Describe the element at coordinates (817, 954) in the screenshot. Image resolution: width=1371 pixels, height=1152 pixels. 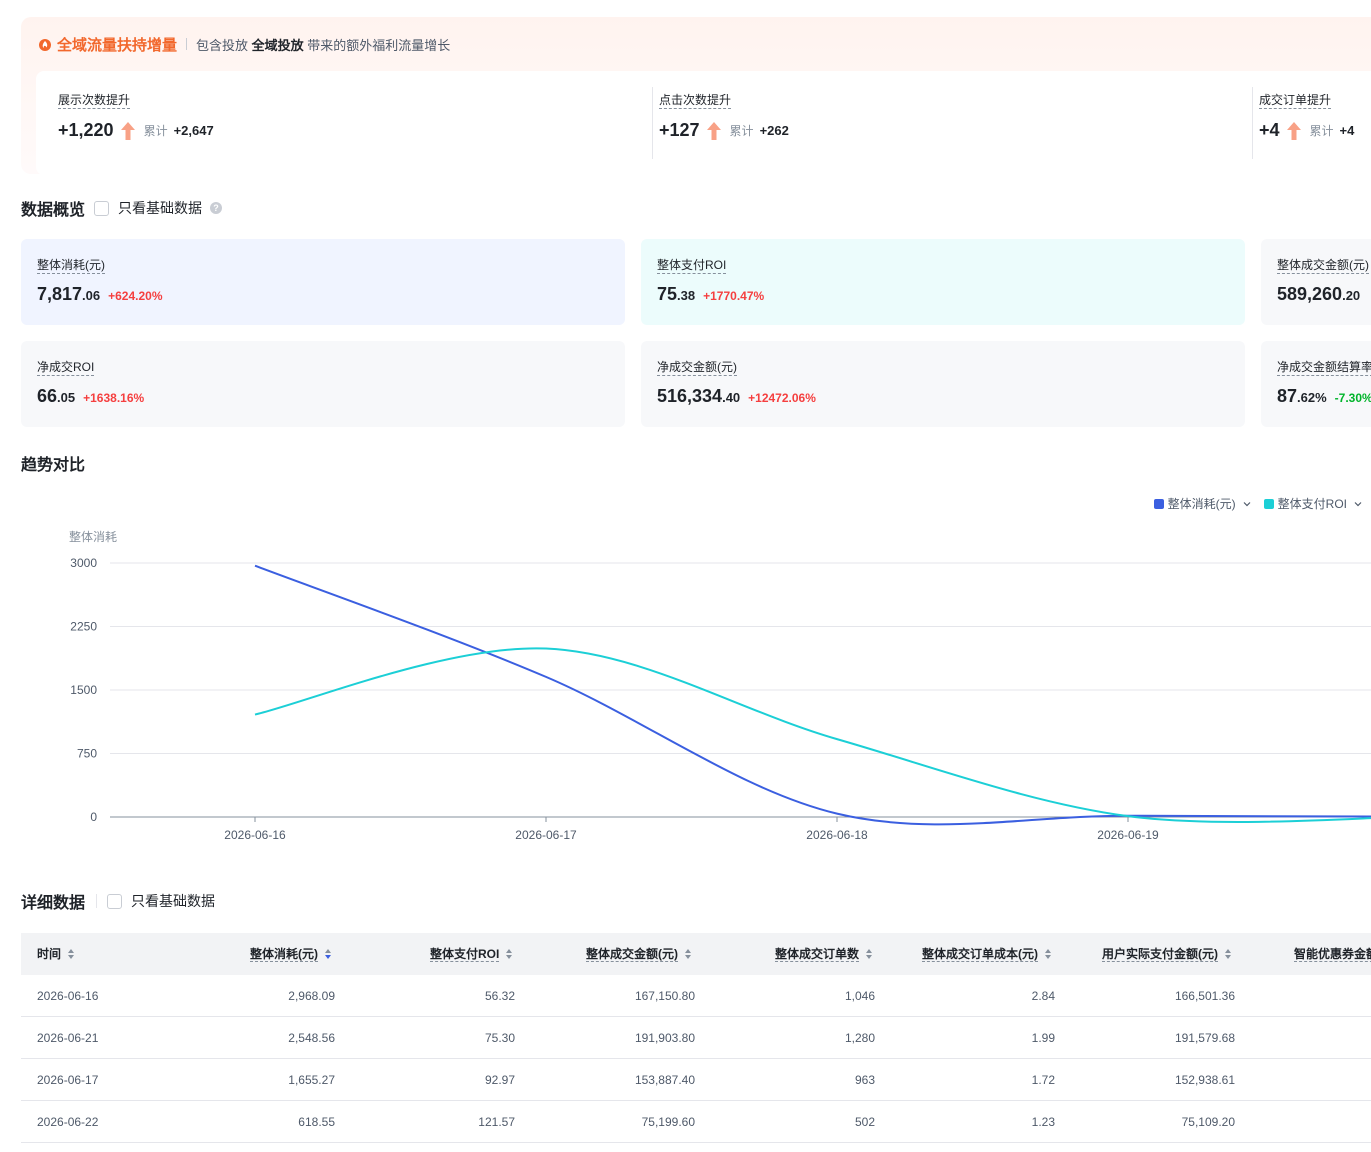
I see `column-header-label: 整体成交订单数` at that location.